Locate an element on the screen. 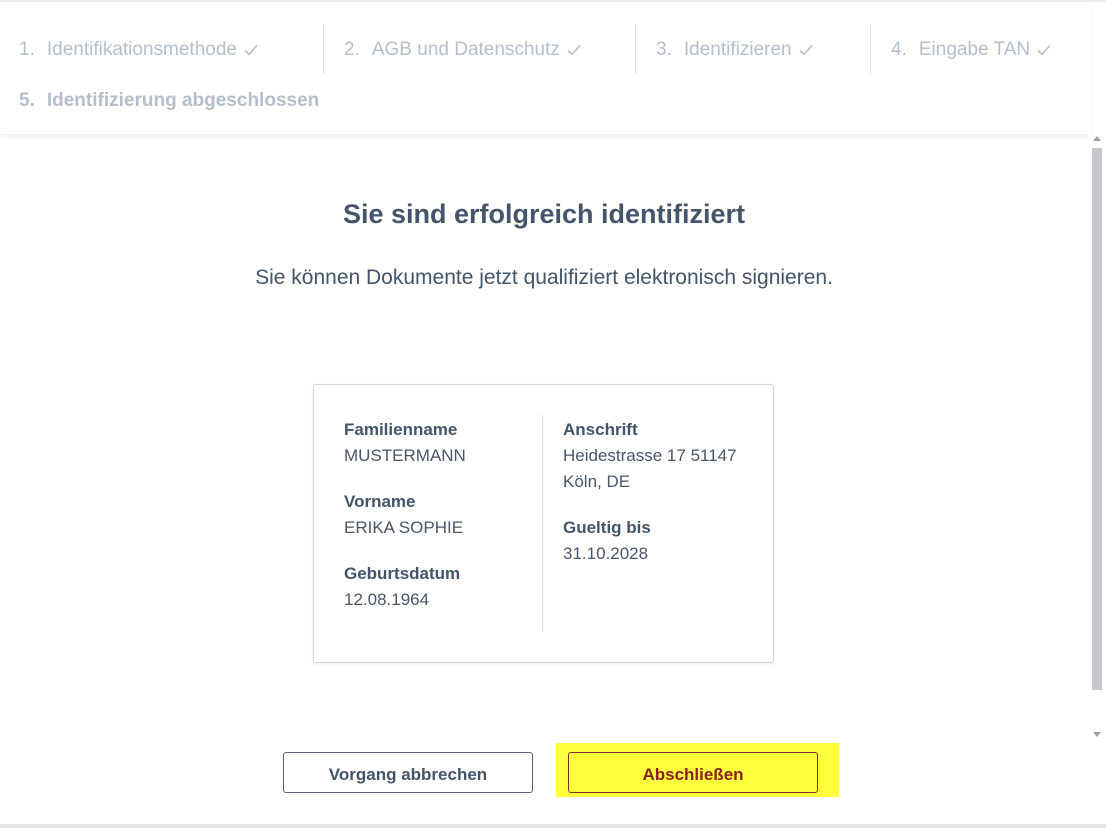  step-terms-privacy: 2. AGB und Datenschutz is located at coordinates (463, 50).